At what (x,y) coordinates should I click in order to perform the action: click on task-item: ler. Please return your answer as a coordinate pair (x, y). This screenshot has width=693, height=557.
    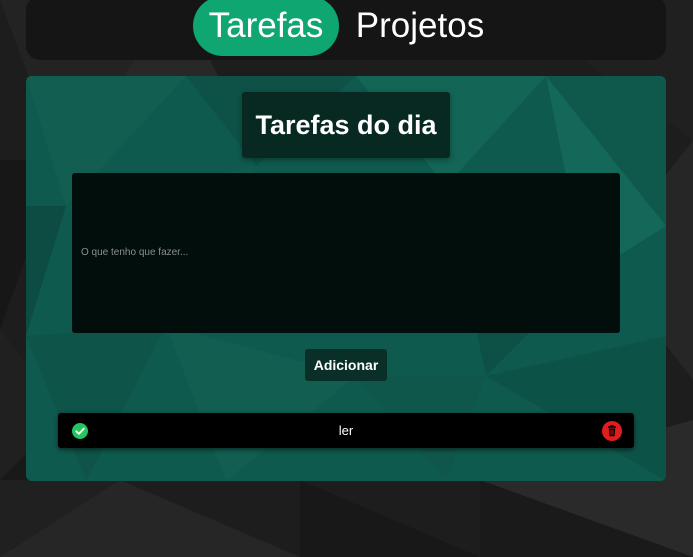
    Looking at the image, I should click on (346, 430).